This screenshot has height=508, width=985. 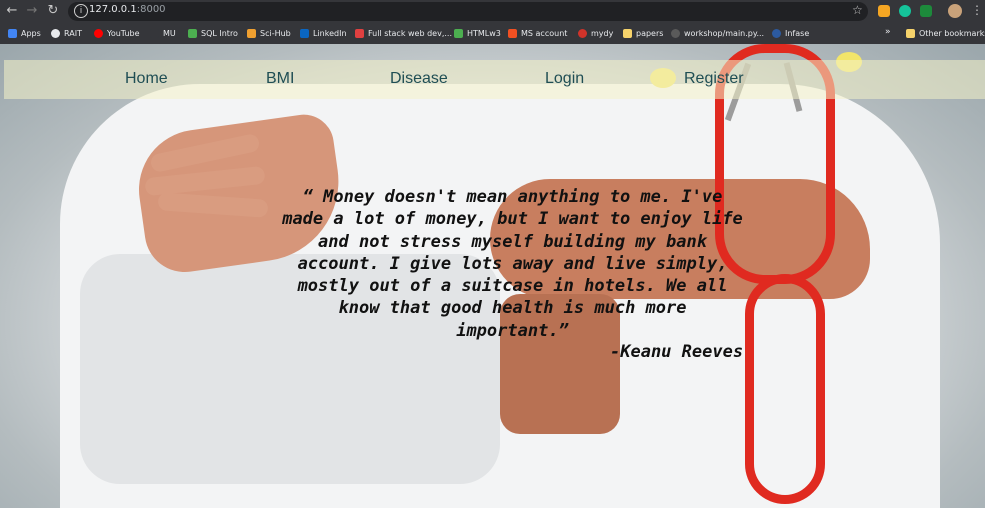 I want to click on url-port: :8000, so click(x=151, y=9).